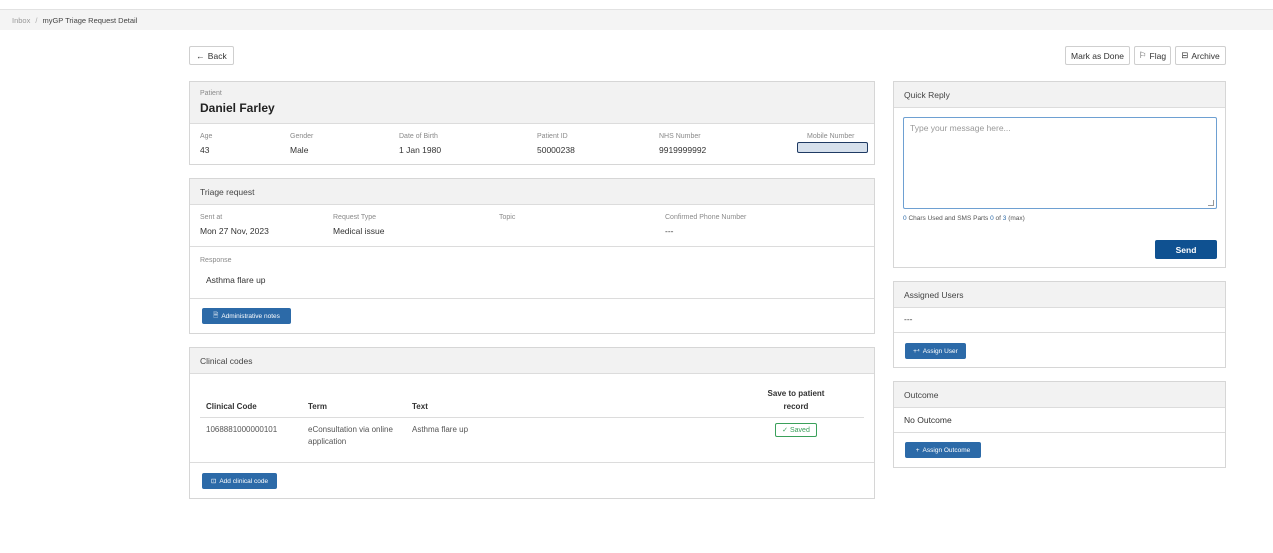 This screenshot has height=553, width=1273. I want to click on plus-icon: +, so click(917, 450).